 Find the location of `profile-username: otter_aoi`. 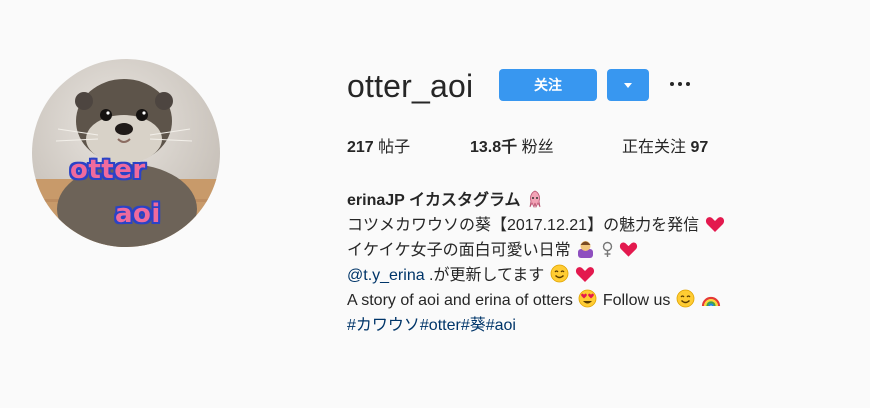

profile-username: otter_aoi is located at coordinates (410, 86).